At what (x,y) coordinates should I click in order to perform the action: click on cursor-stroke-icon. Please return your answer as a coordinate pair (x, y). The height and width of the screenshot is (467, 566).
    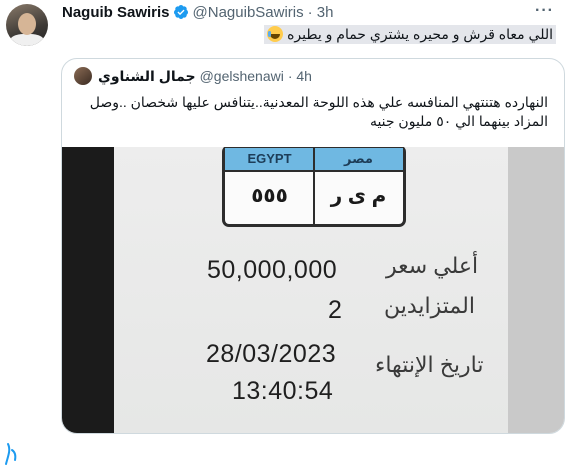
    Looking at the image, I should click on (11, 454).